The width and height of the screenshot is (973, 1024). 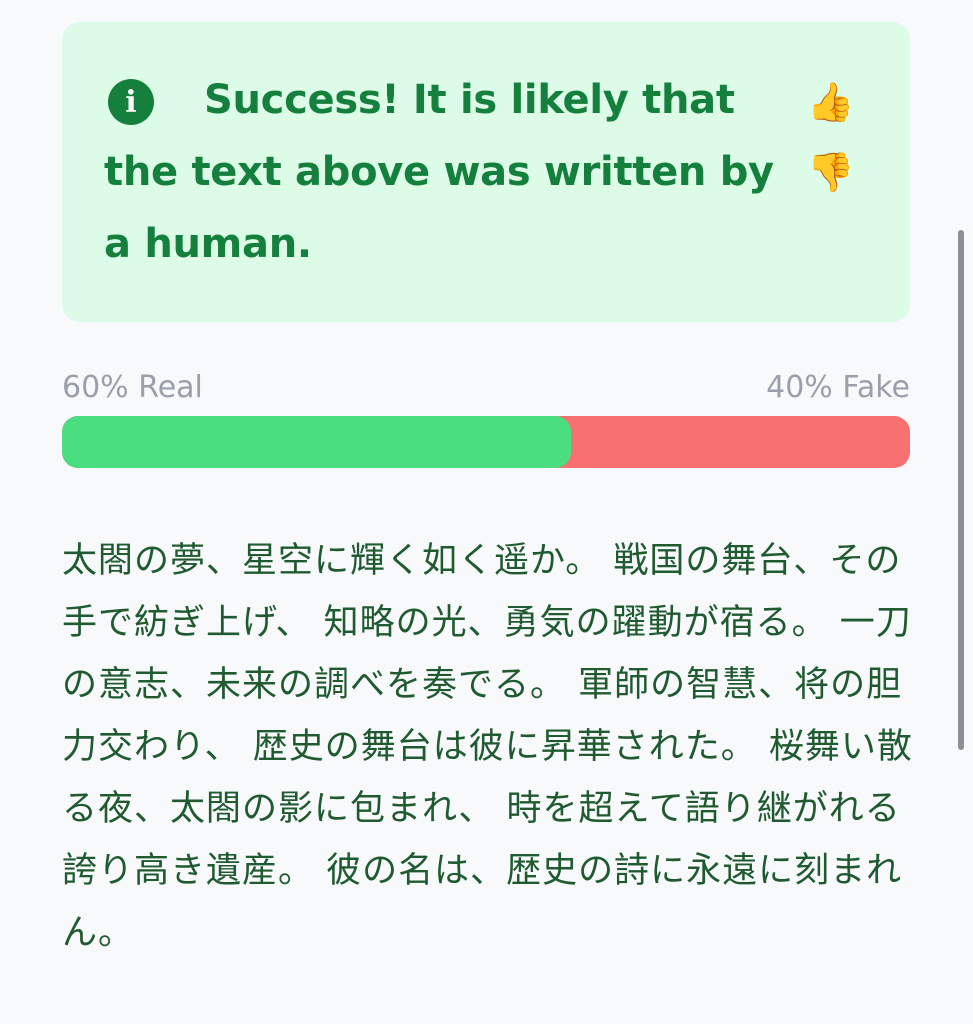 I want to click on thumbs-up-glyph: 👍, so click(x=831, y=101).